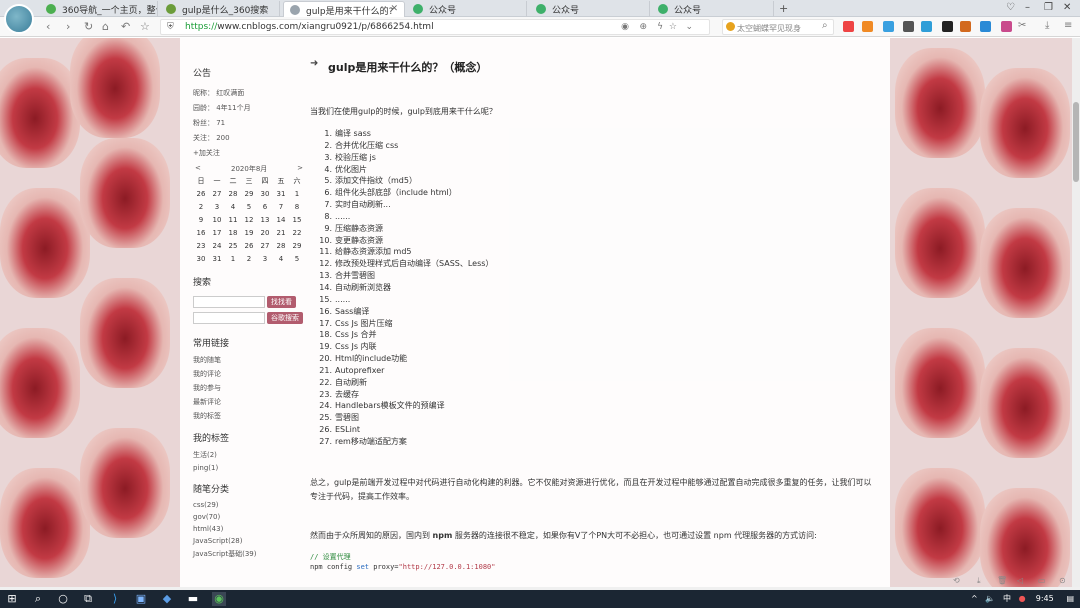 The width and height of the screenshot is (1080, 608). I want to click on calendar-day: 2, so click(249, 258).